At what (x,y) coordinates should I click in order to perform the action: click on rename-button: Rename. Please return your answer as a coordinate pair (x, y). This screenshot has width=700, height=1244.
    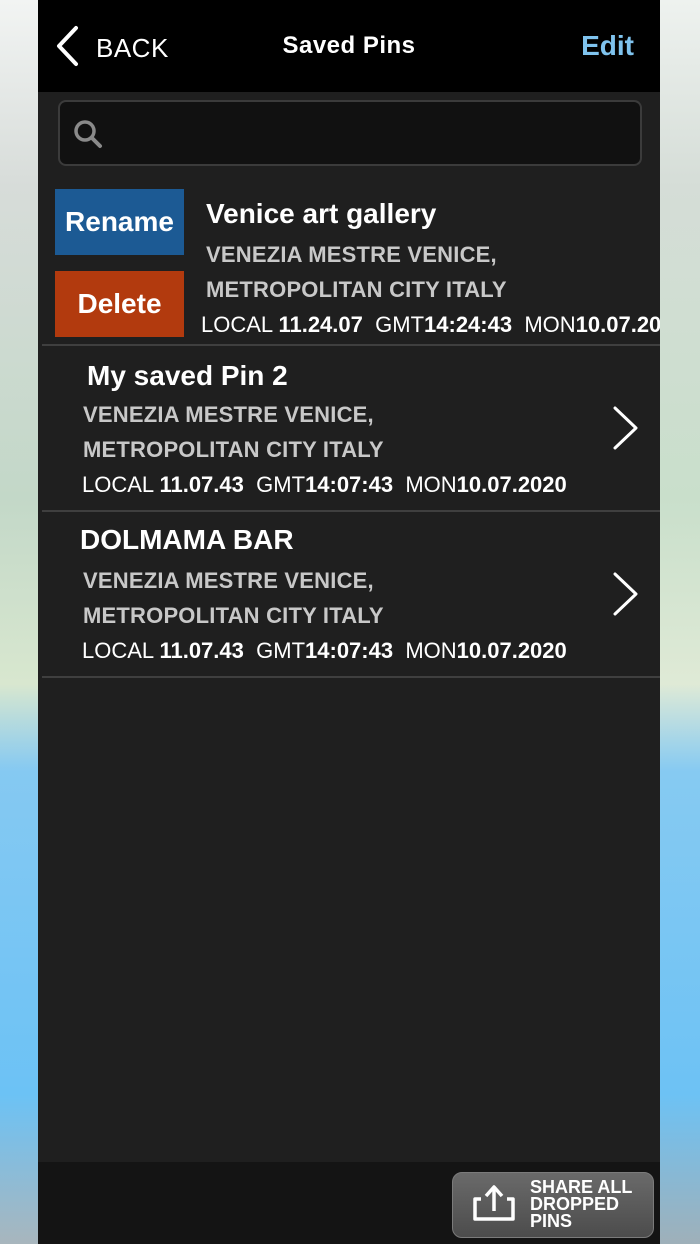
    Looking at the image, I should click on (119, 222).